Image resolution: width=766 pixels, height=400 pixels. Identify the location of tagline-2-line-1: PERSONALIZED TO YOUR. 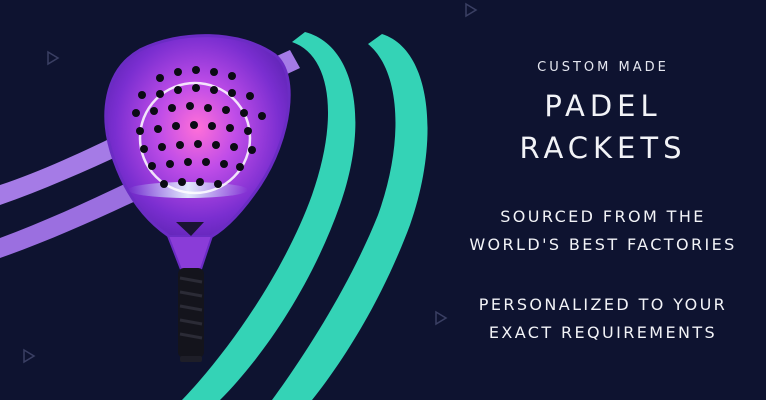
(603, 304).